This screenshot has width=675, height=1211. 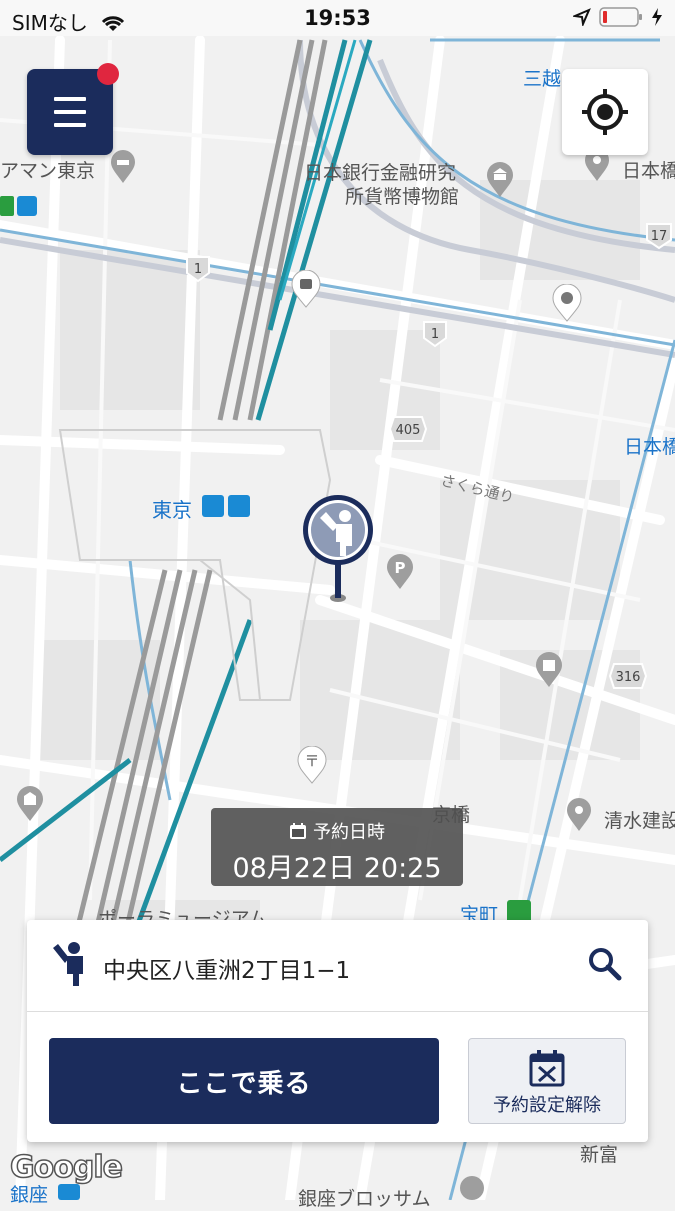 I want to click on status-right, so click(x=618, y=17).